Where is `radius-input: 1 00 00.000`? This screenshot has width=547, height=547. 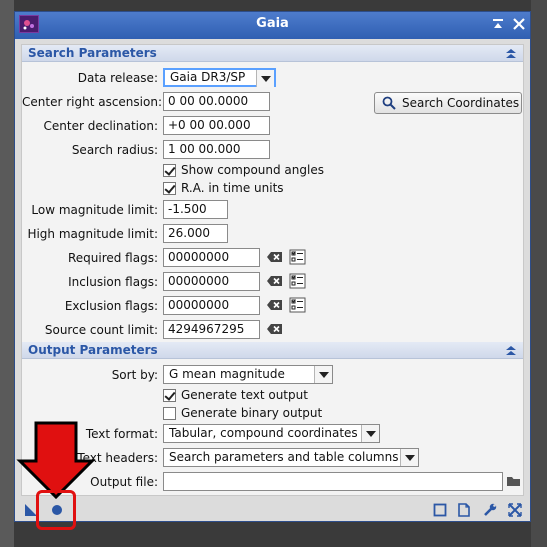
radius-input: 1 00 00.000 is located at coordinates (216, 149).